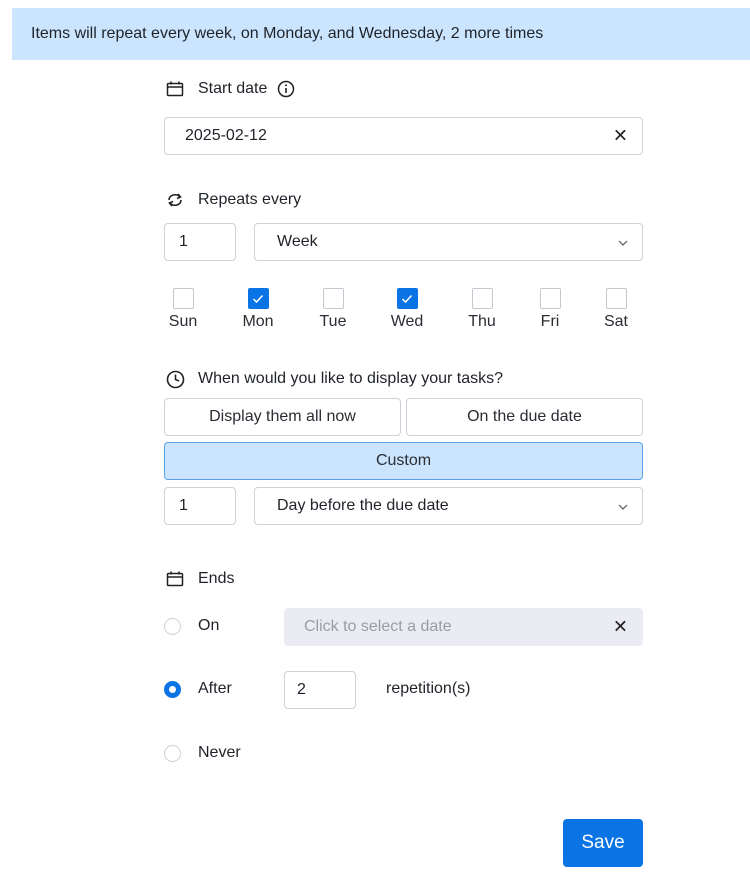 This screenshot has height=894, width=750. Describe the element at coordinates (183, 321) in the screenshot. I see `day-label: Sun` at that location.